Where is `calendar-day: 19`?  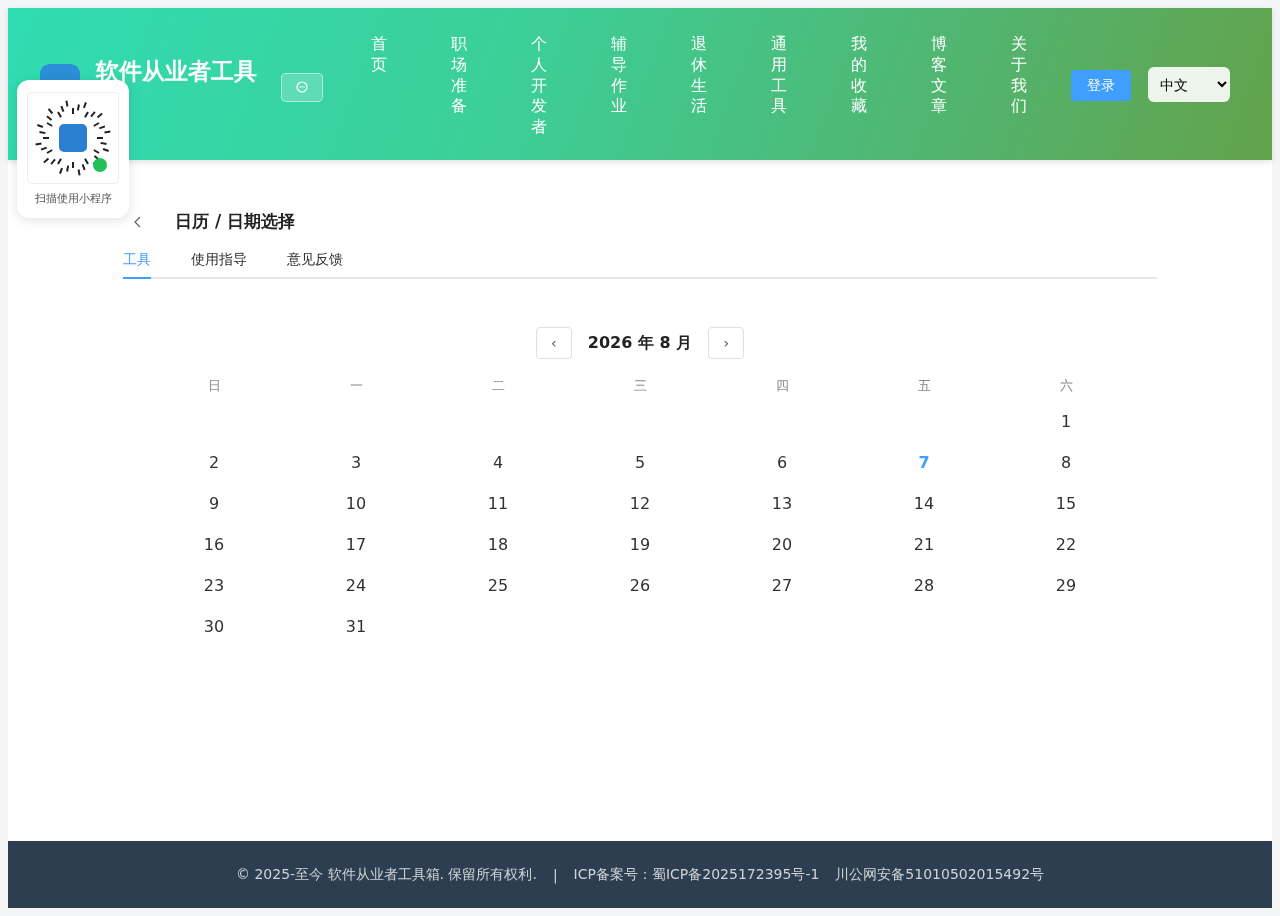
calendar-day: 19 is located at coordinates (640, 544).